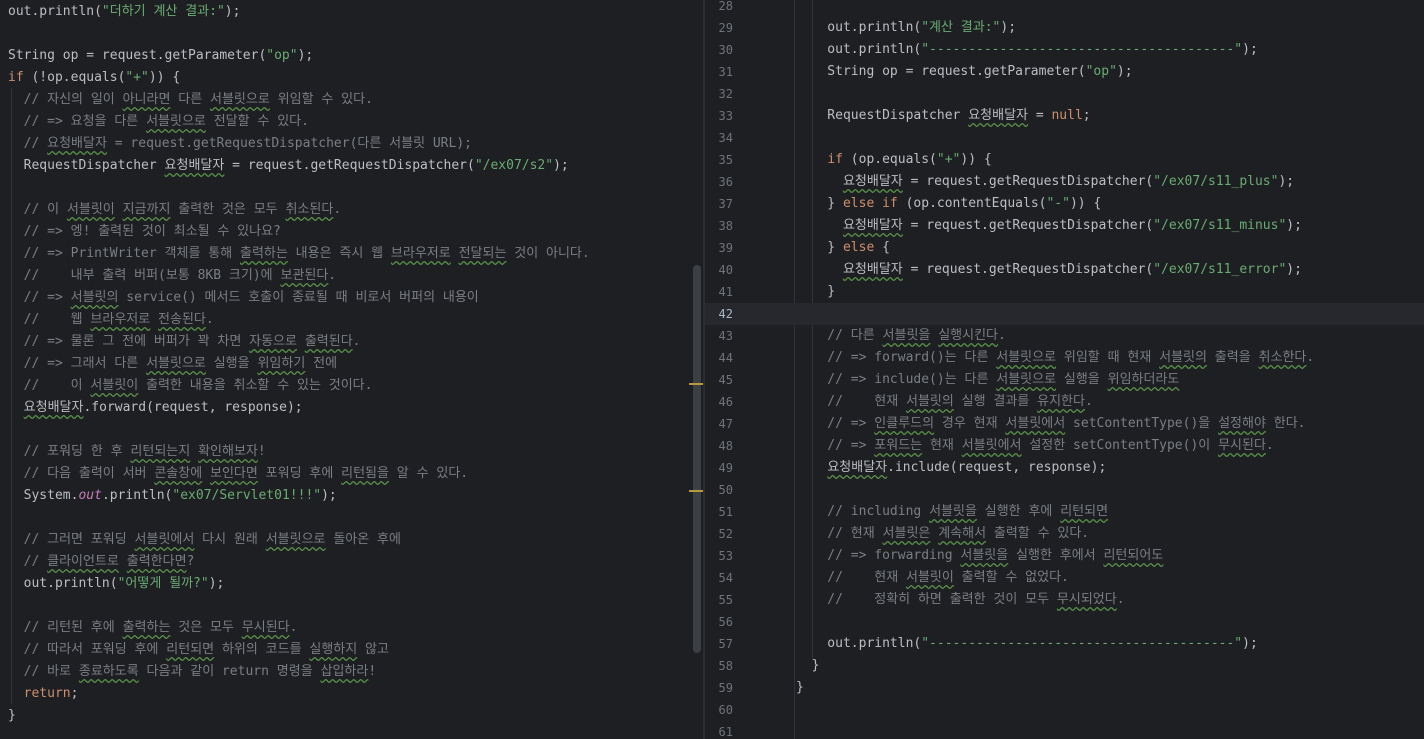 The width and height of the screenshot is (1424, 739). Describe the element at coordinates (1064, 28) in the screenshot. I see `code-line: 29 out.println("계산 결과:");` at that location.